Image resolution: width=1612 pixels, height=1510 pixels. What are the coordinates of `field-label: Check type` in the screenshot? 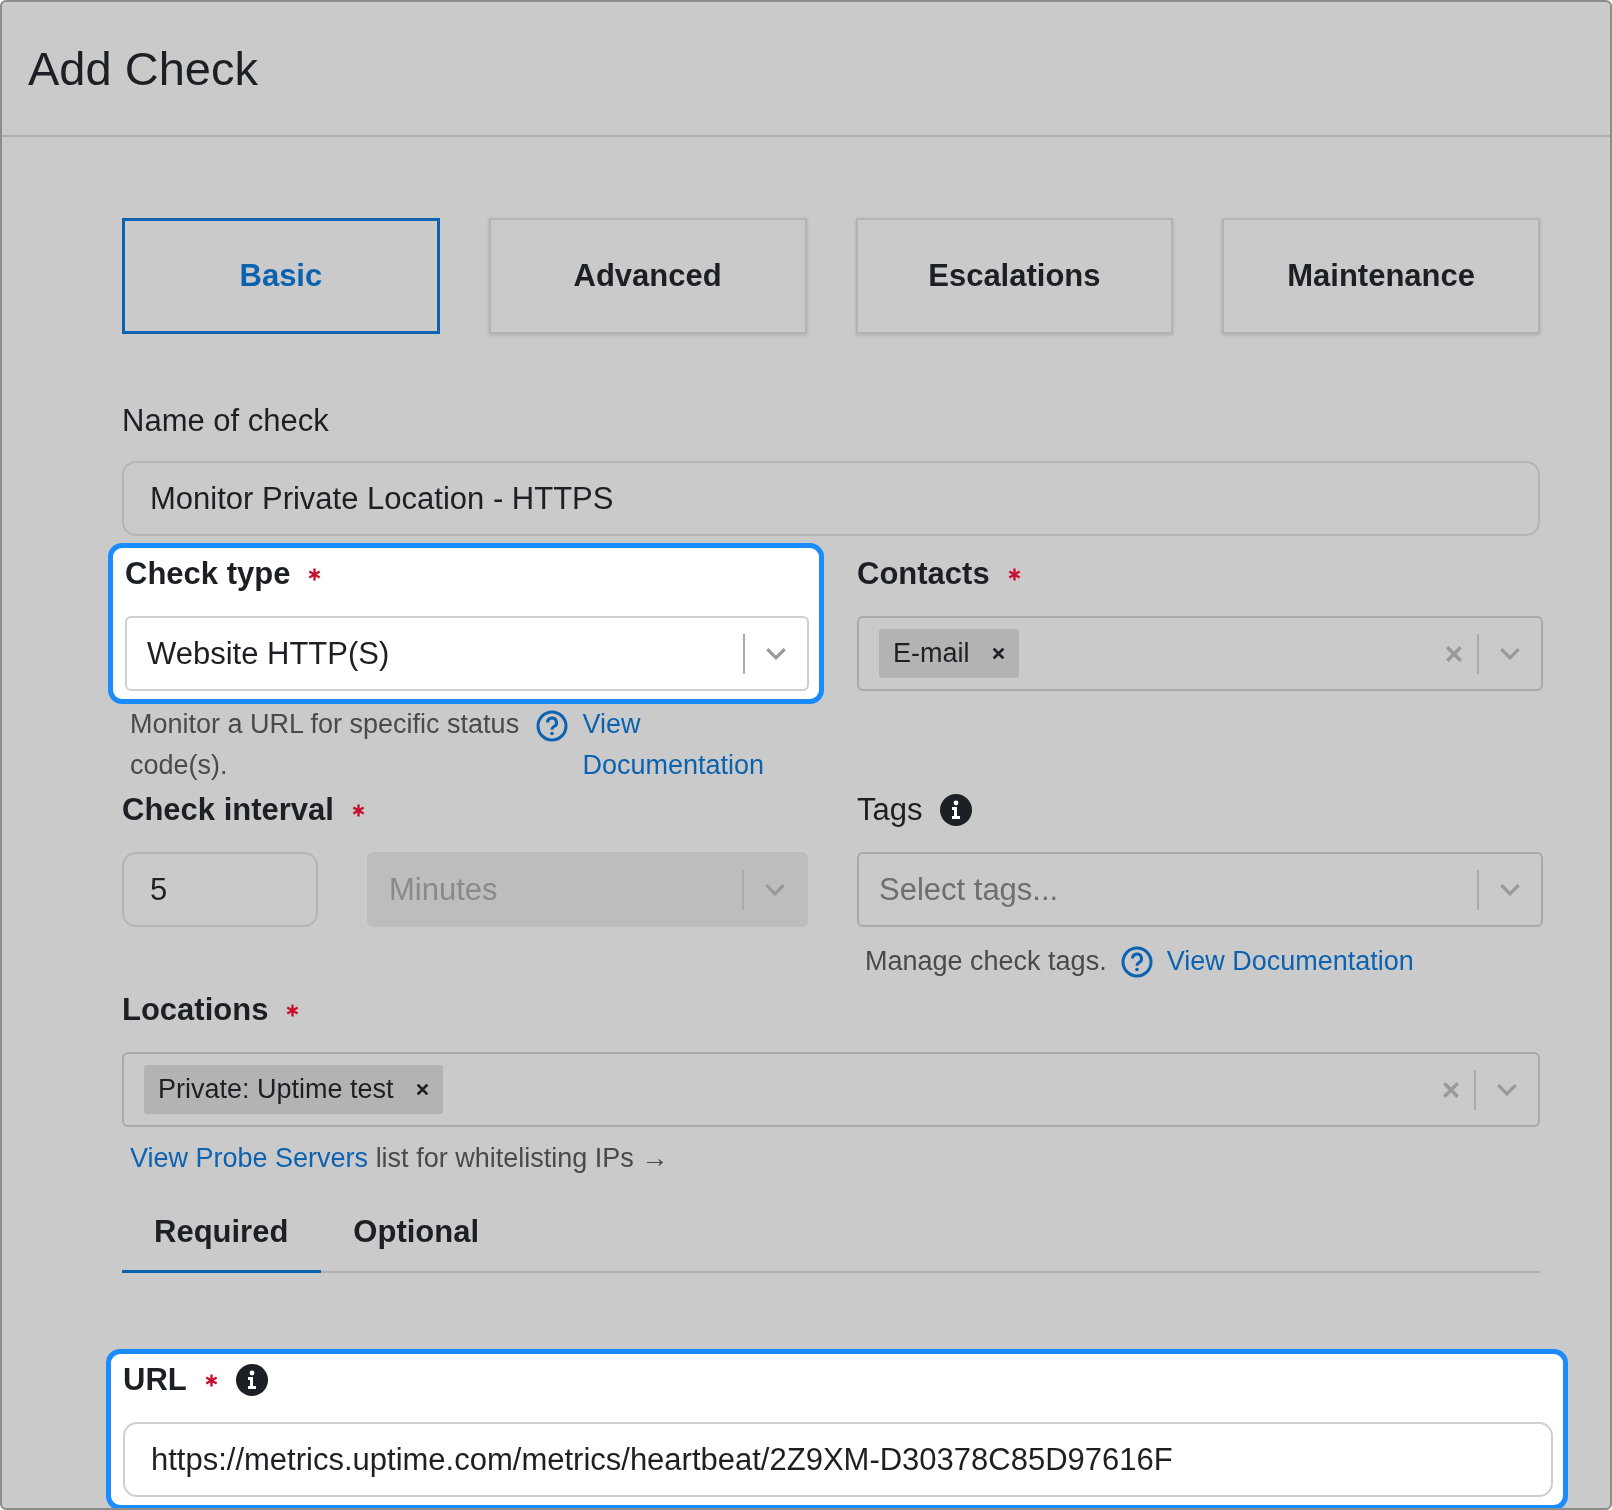 It's located at (208, 574).